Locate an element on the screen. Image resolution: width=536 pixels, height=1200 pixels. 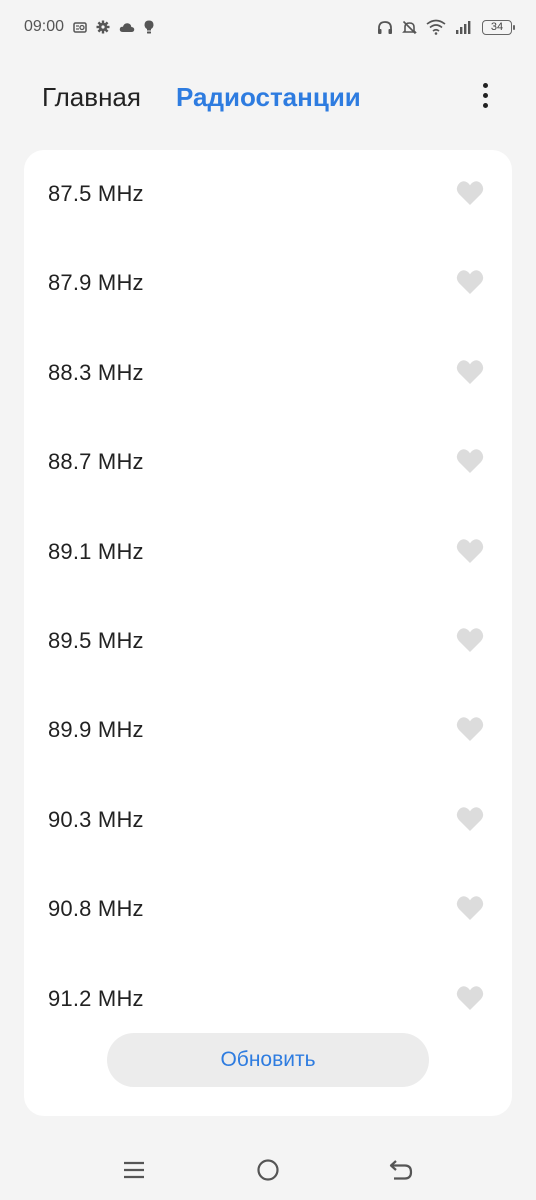
station-row: 90.8 MHz is located at coordinates (268, 909).